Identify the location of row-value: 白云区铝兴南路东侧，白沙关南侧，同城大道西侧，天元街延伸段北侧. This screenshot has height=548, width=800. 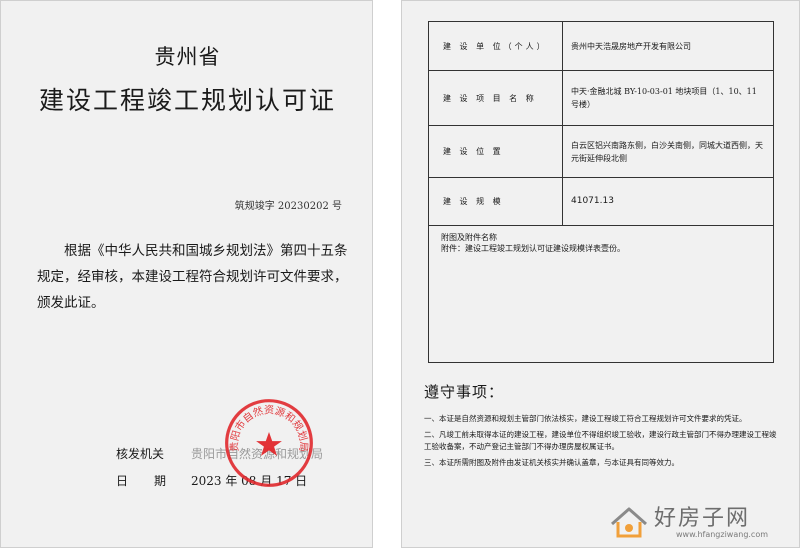
(667, 151).